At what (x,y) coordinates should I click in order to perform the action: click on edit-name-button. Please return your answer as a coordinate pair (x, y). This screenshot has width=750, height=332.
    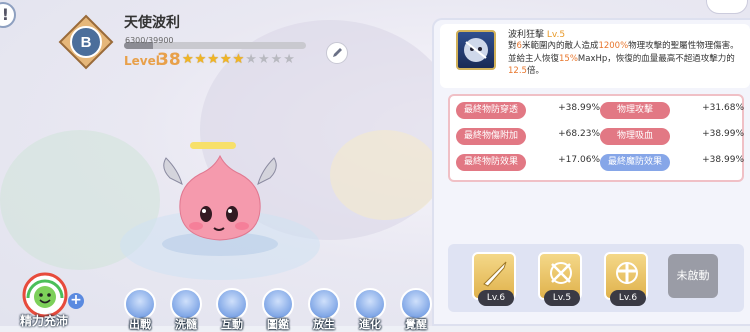
    Looking at the image, I should click on (337, 53).